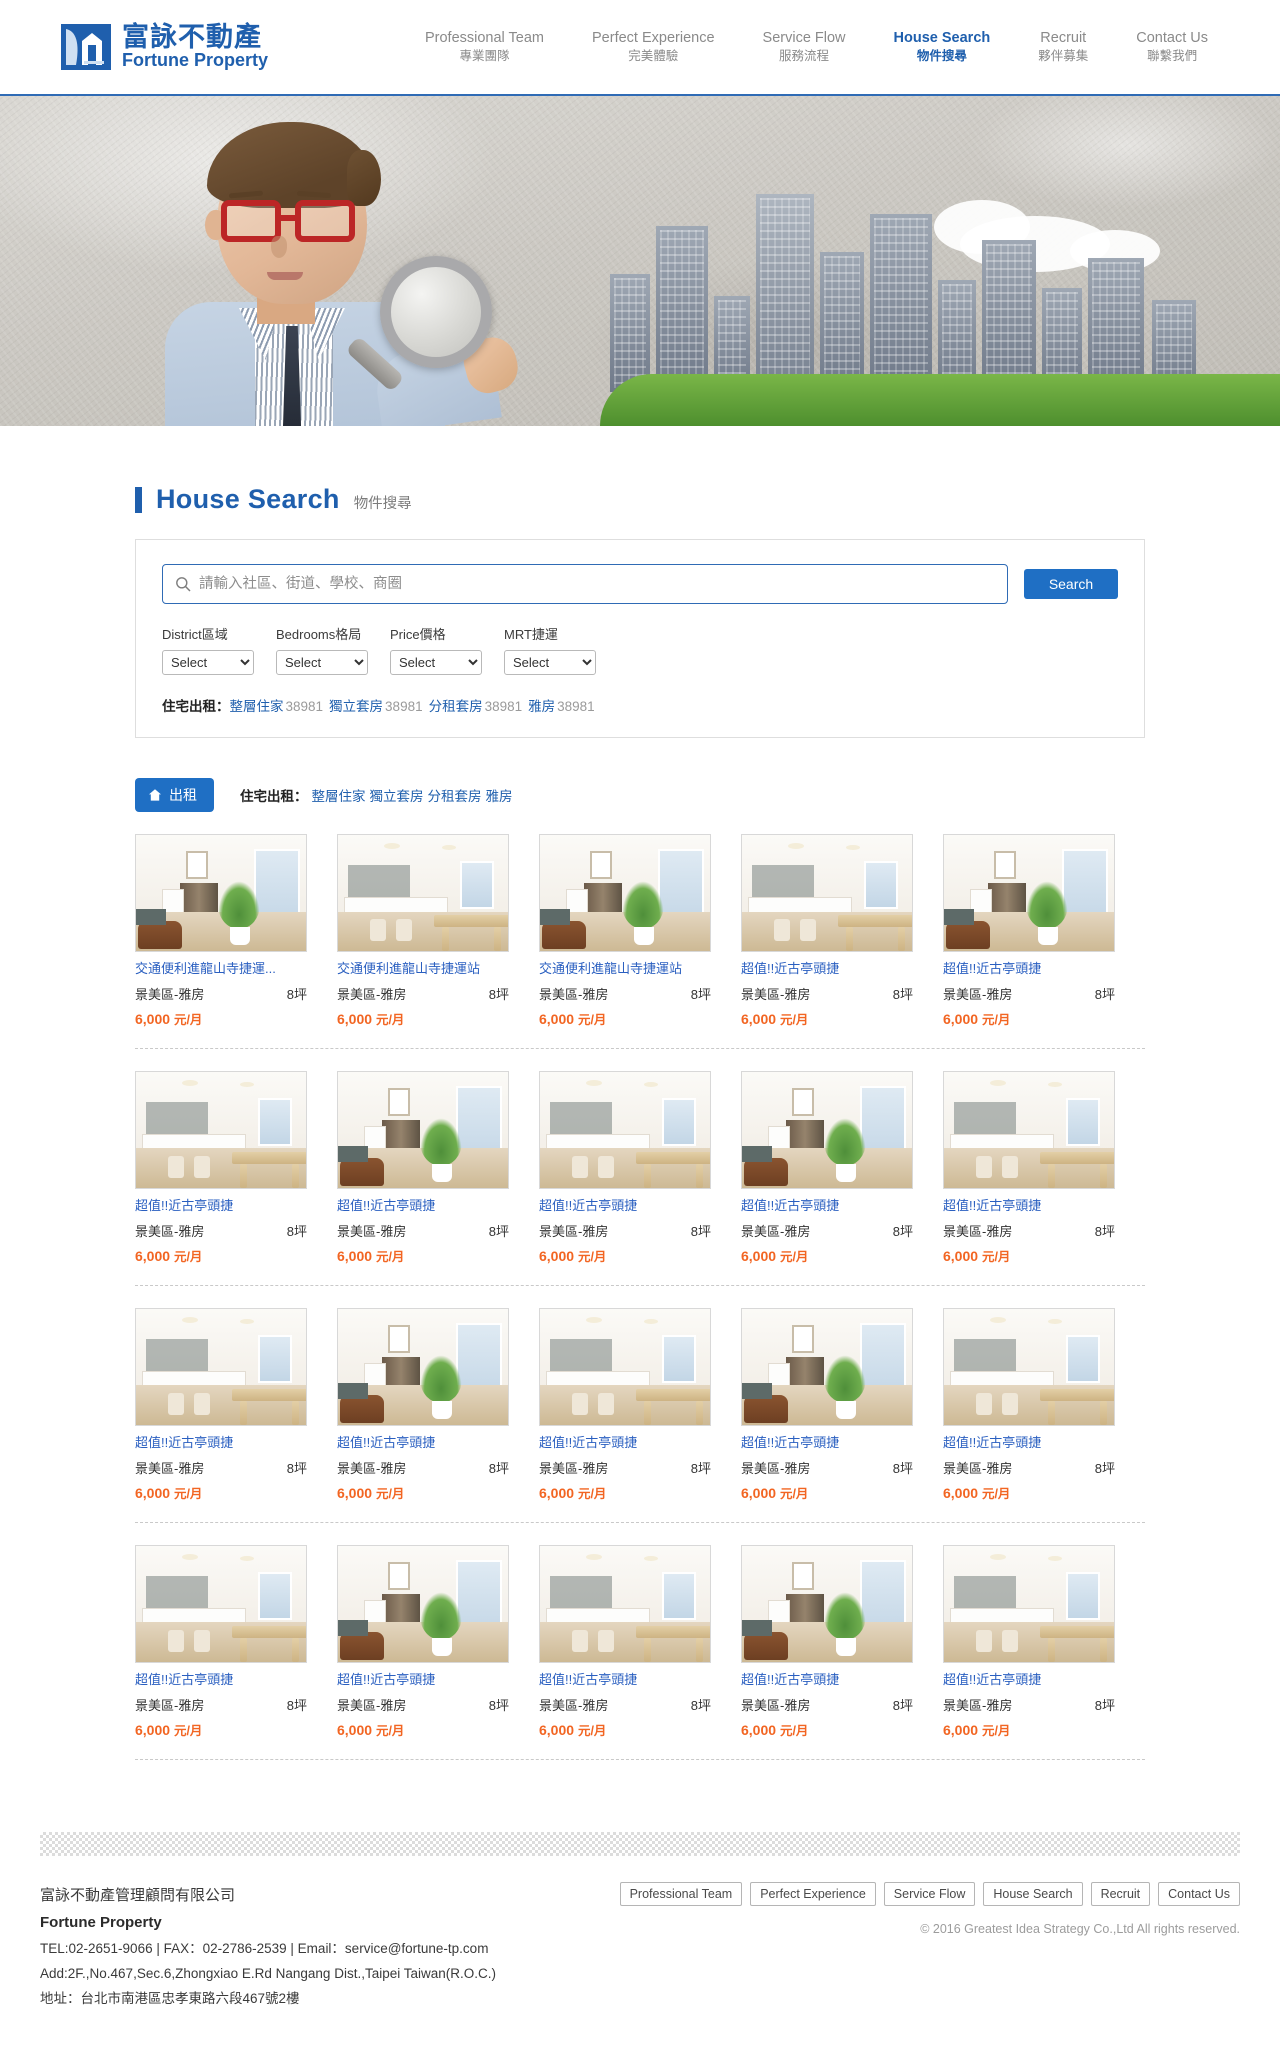 The width and height of the screenshot is (1280, 2049). I want to click on thumb-plant-foliage, so click(643, 905).